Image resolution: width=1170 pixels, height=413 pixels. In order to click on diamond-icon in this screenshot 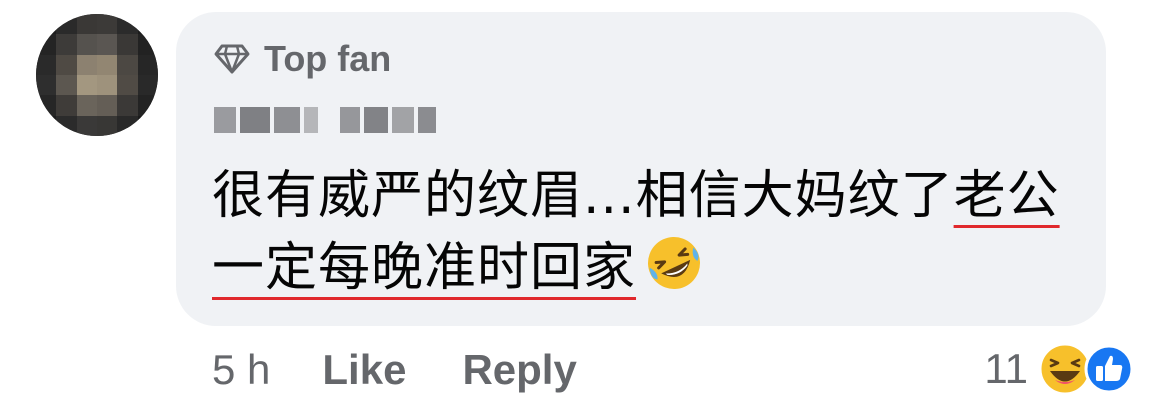, I will do `click(232, 59)`.